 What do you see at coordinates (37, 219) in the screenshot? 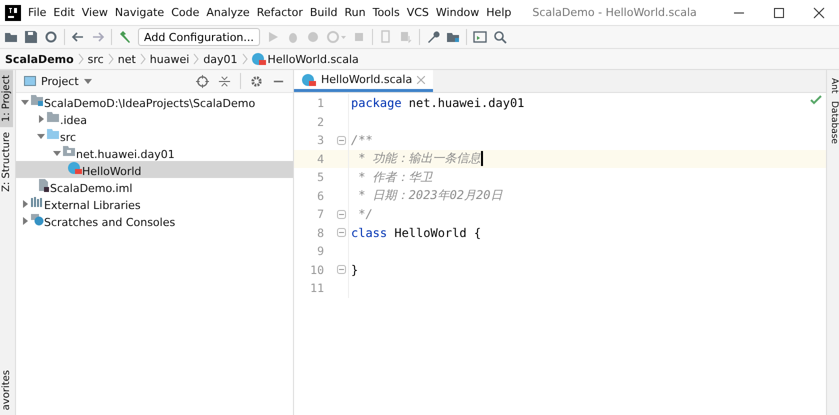
I see `scratches-icon` at bounding box center [37, 219].